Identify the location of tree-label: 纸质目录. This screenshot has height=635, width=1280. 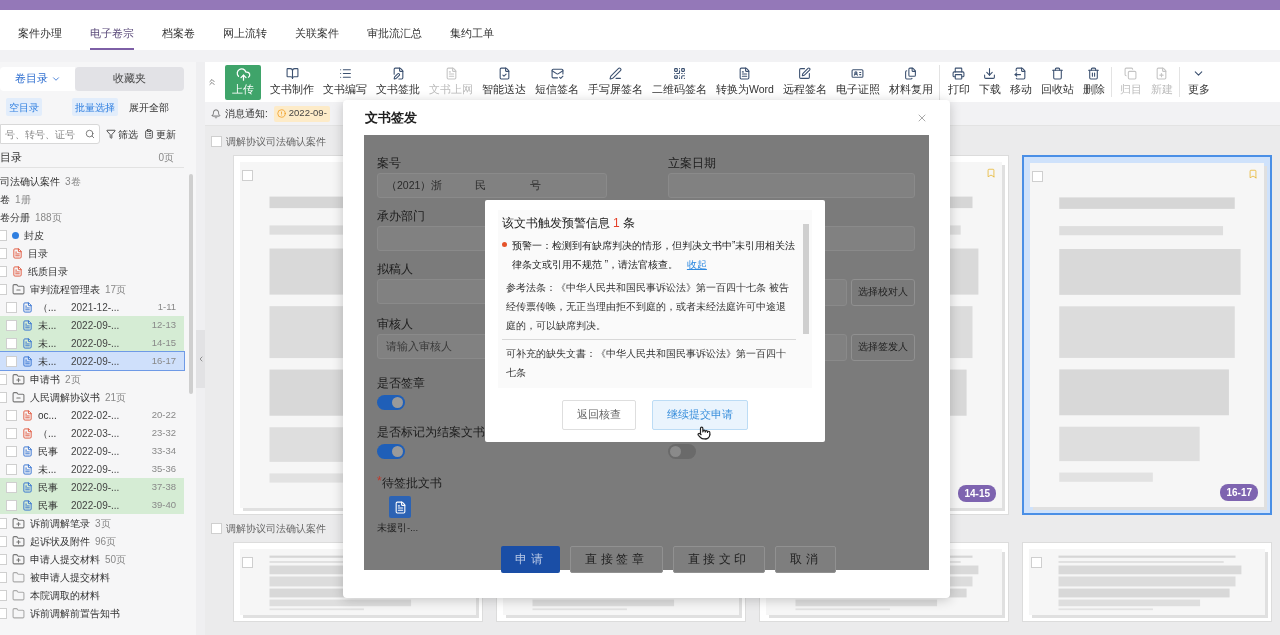
(48, 271).